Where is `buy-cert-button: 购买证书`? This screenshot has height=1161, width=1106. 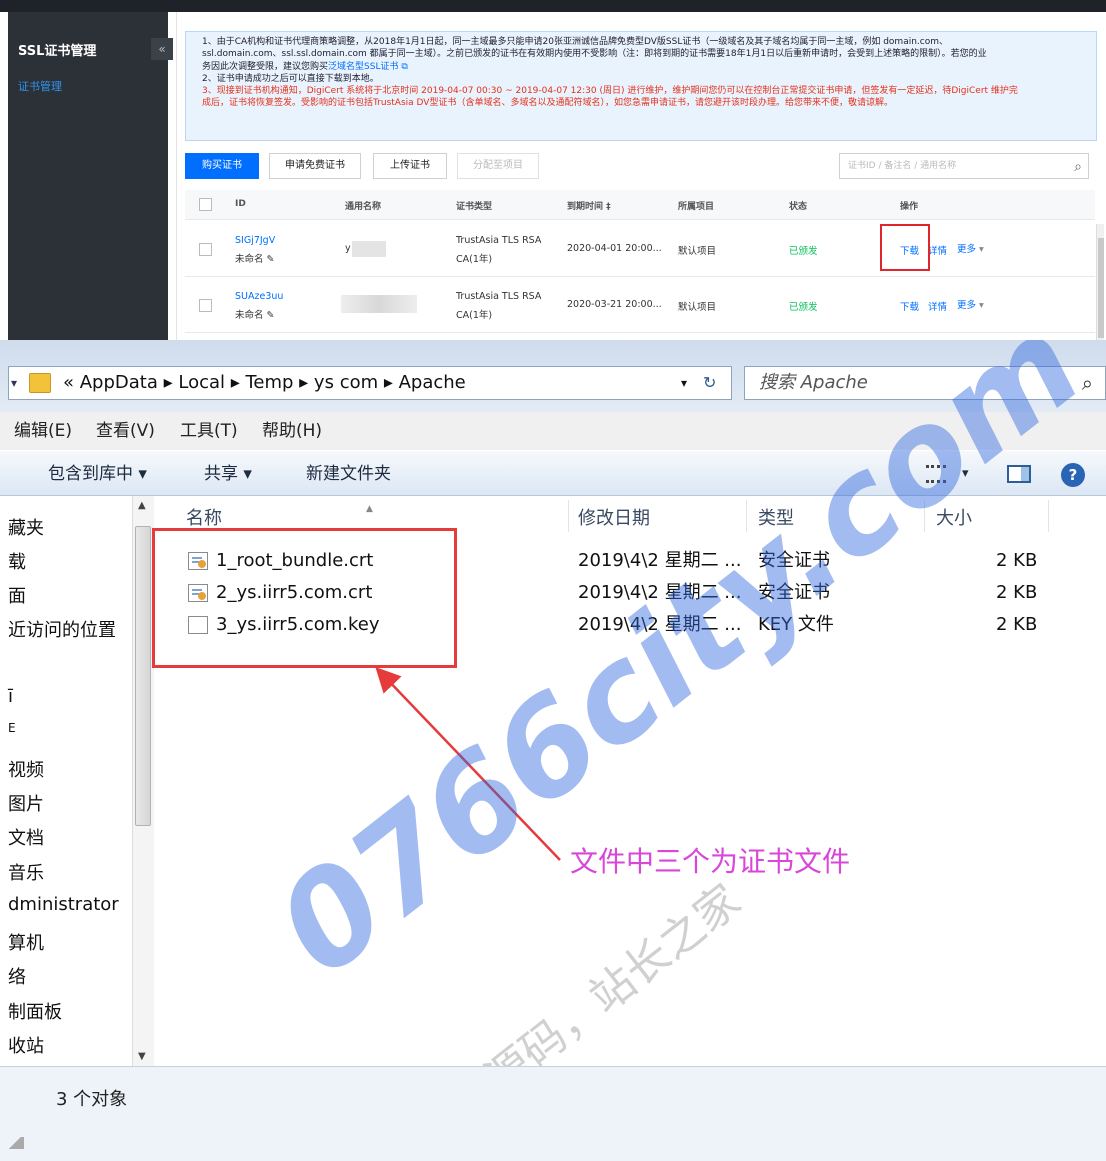 buy-cert-button: 购买证书 is located at coordinates (222, 166).